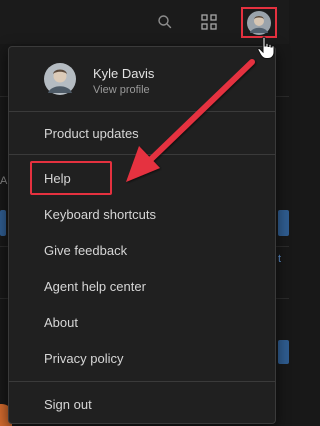 Image resolution: width=320 pixels, height=426 pixels. I want to click on profile-header: Kyle Davis View profile, so click(142, 79).